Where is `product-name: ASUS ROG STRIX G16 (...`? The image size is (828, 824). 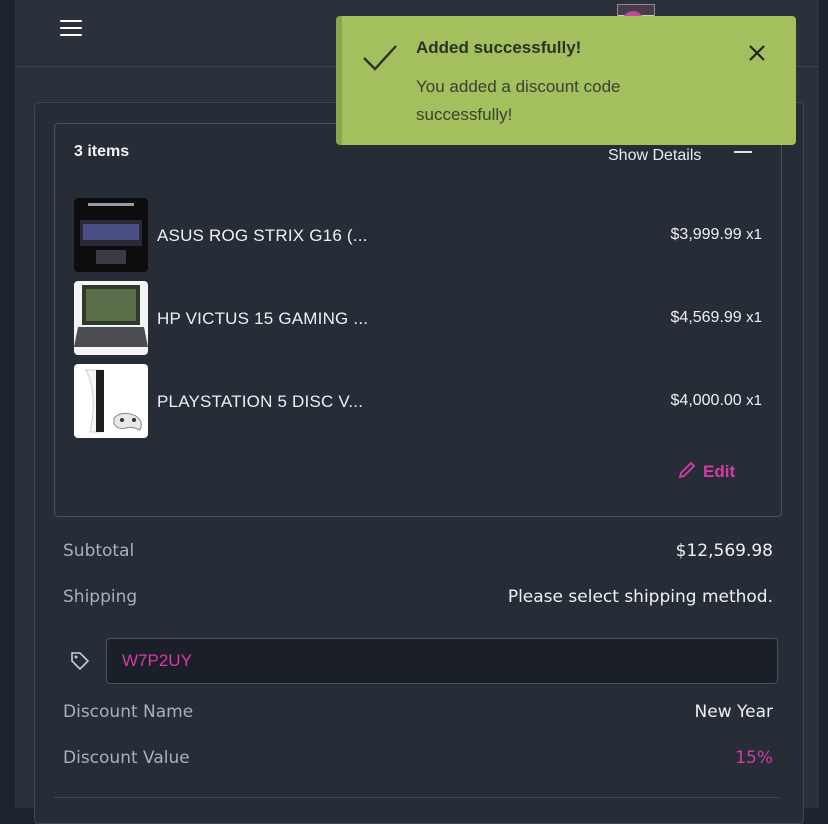
product-name: ASUS ROG STRIX G16 (... is located at coordinates (262, 235).